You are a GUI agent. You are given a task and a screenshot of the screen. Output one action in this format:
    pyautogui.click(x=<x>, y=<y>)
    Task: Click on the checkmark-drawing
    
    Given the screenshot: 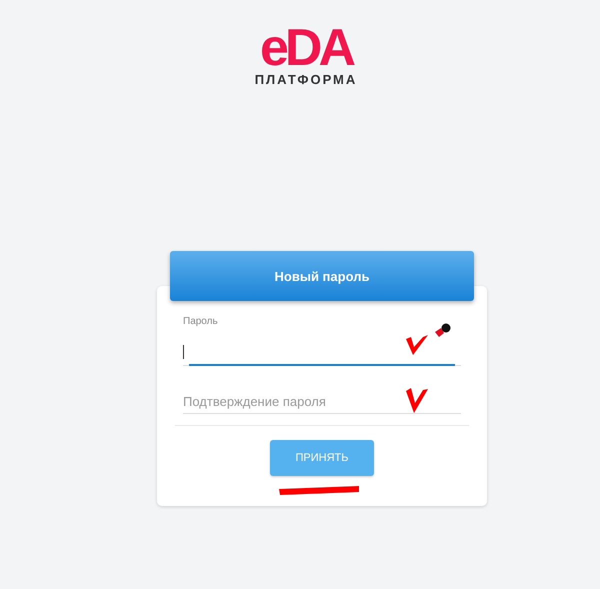 What is the action you would take?
    pyautogui.click(x=417, y=400)
    